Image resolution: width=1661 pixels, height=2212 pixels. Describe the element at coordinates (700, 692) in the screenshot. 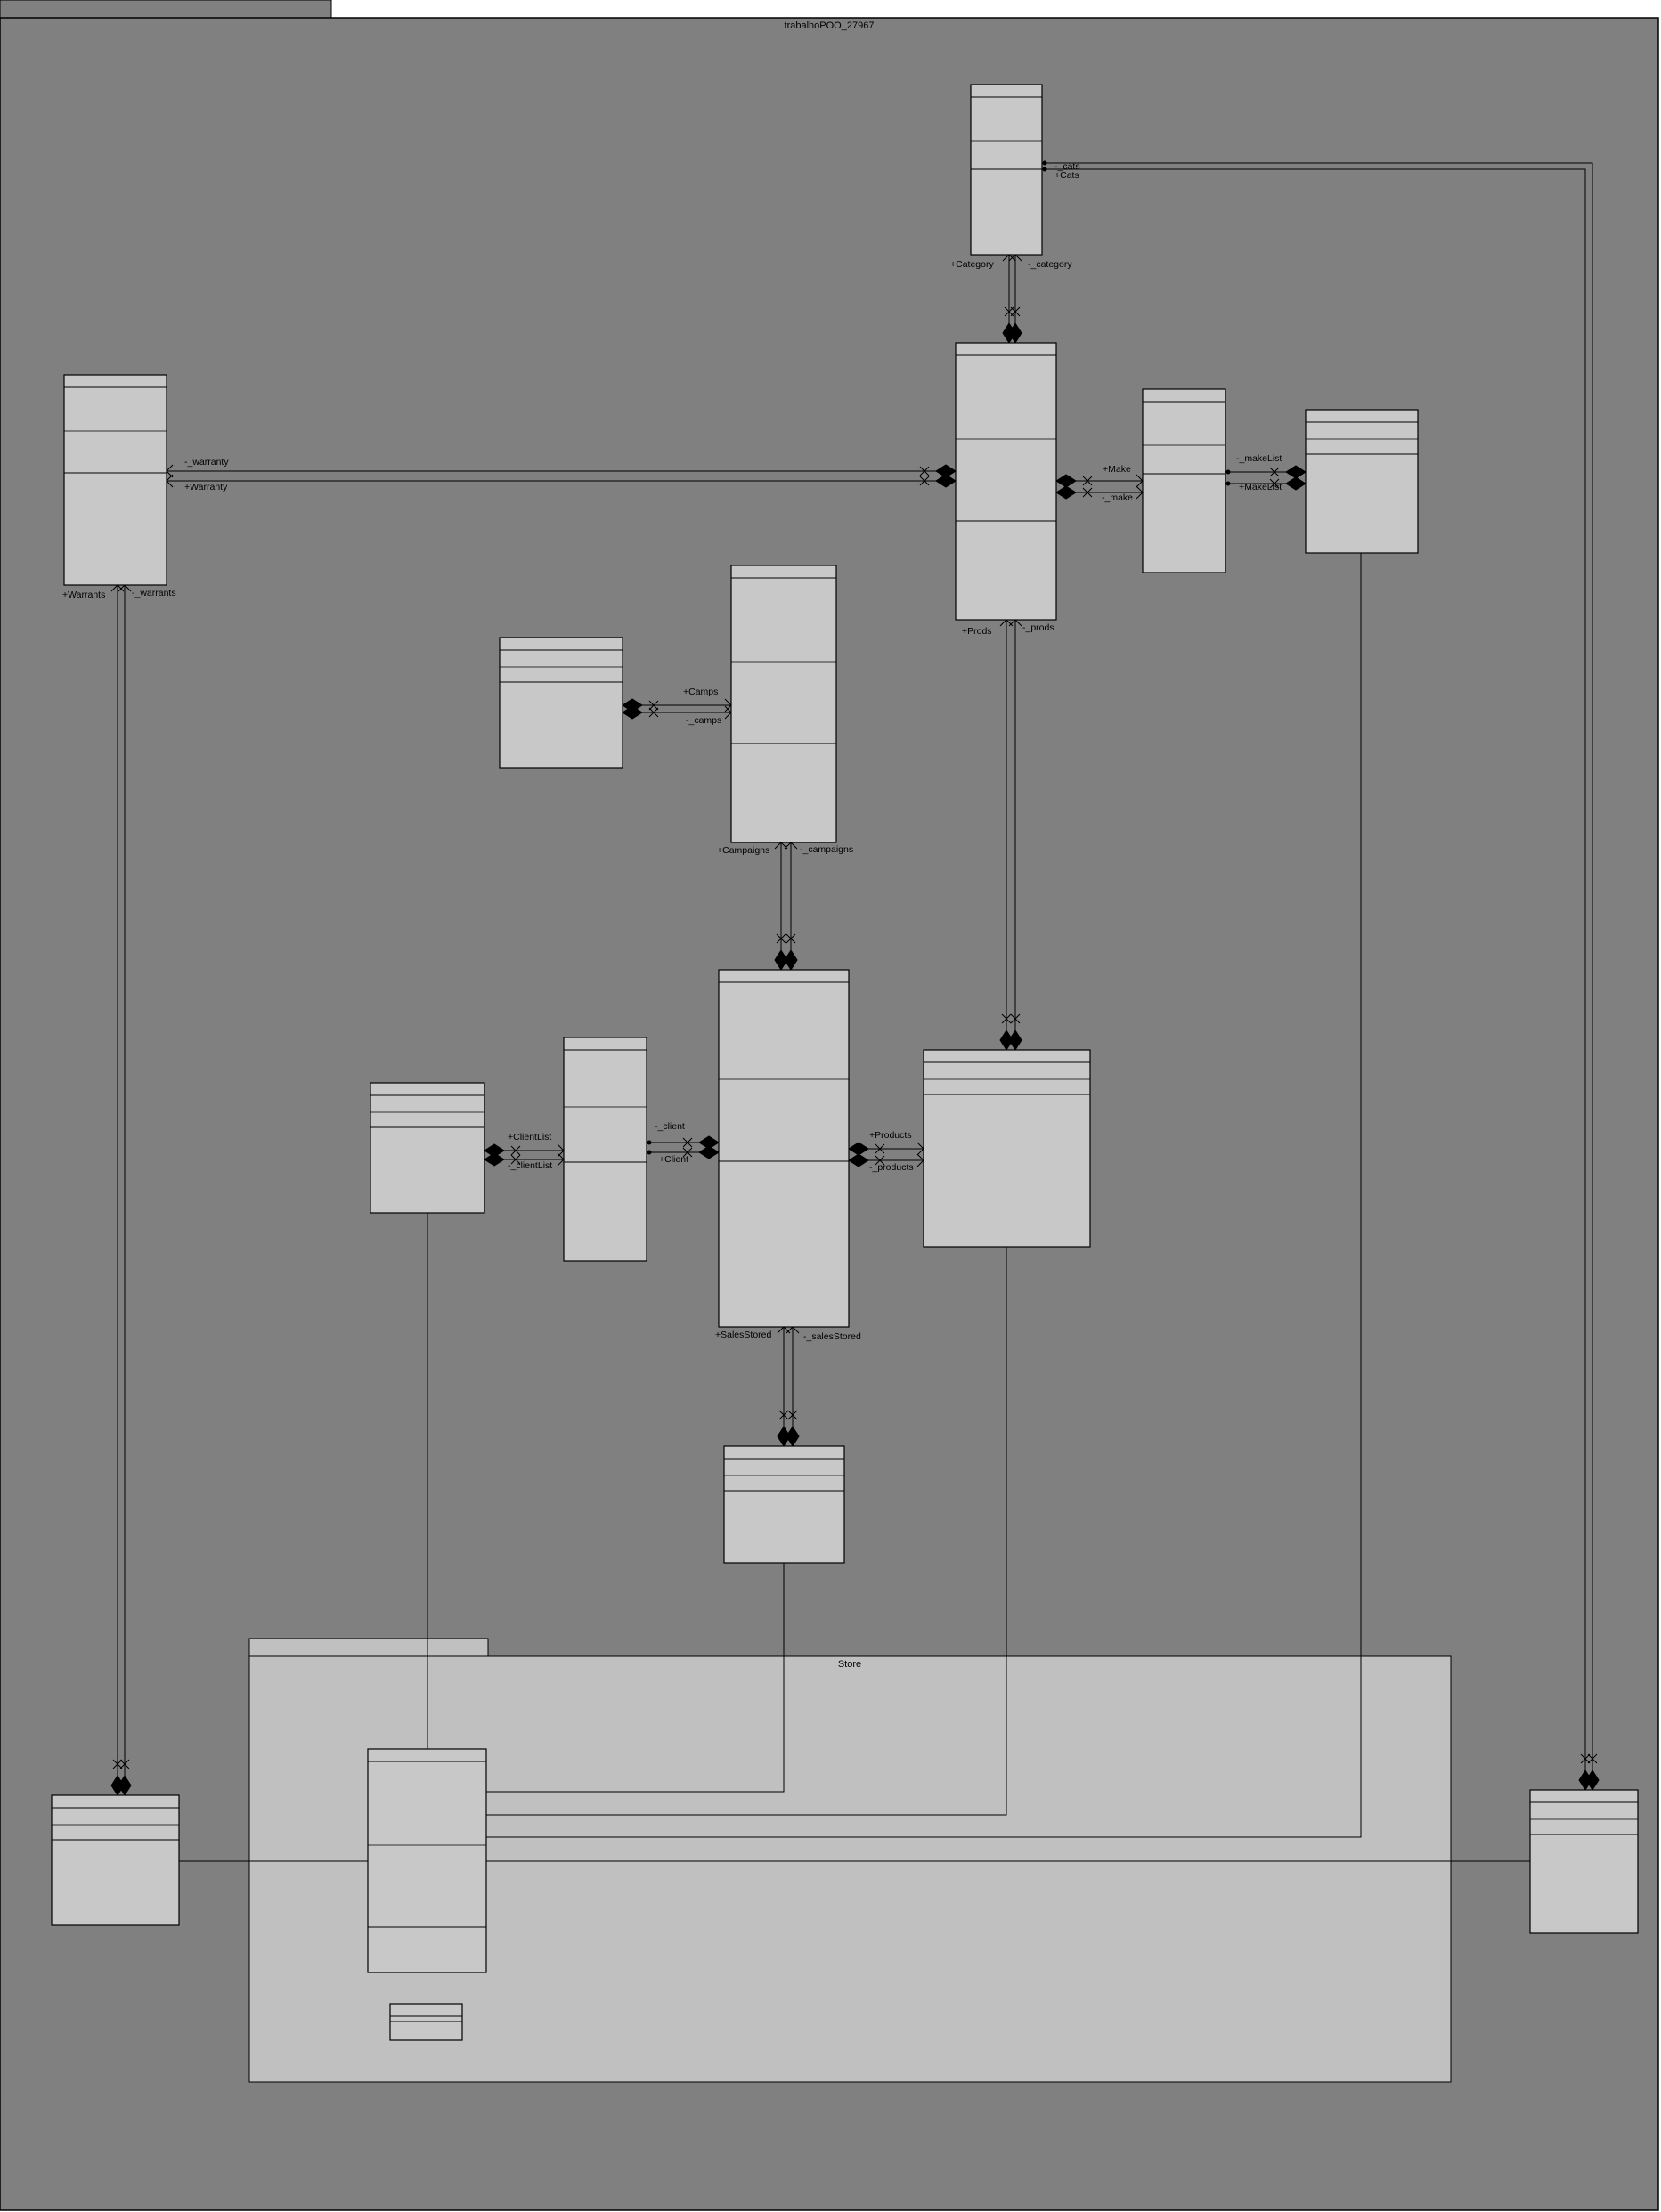

I see `association-role-label: +Camps` at that location.